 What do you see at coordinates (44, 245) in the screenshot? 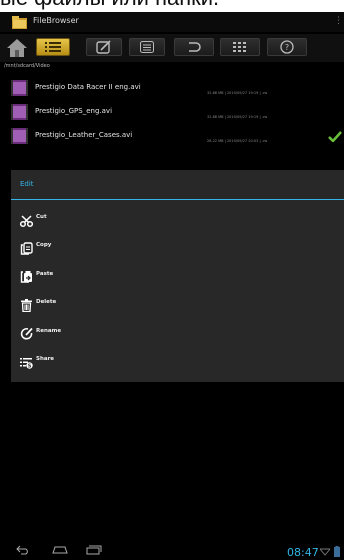
I see `menu-item-label: Copy` at bounding box center [44, 245].